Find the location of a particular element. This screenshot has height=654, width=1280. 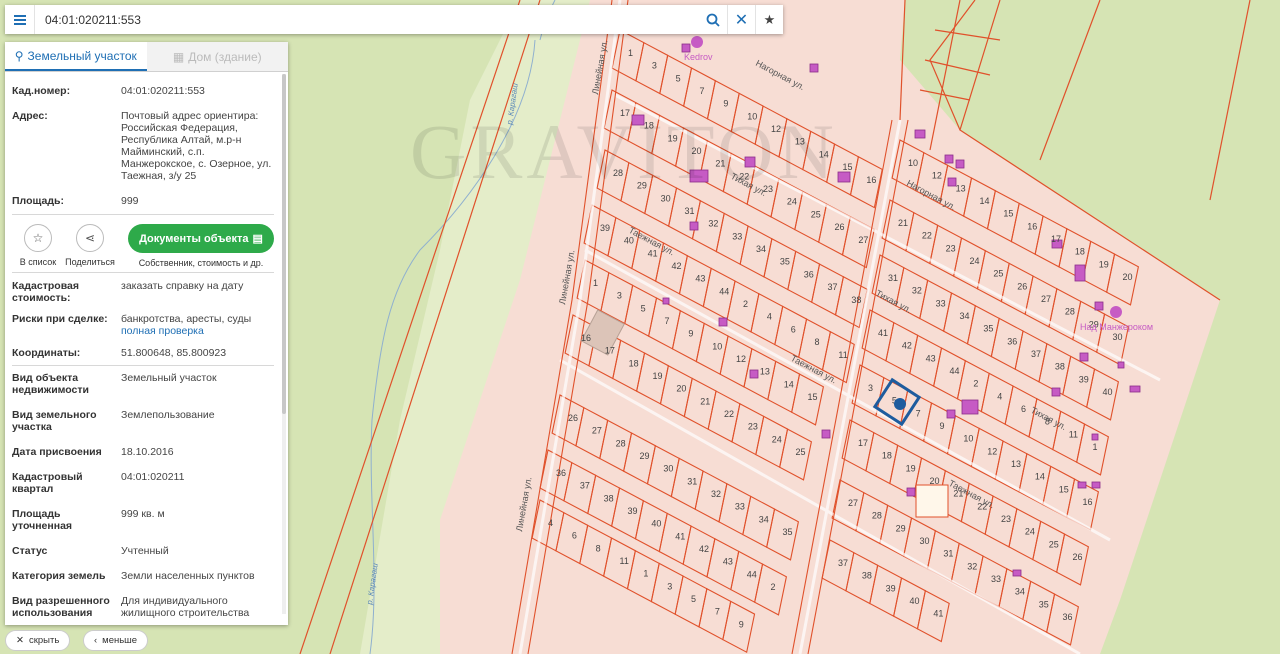

precise-area-value: 999 кв. м is located at coordinates (143, 514).